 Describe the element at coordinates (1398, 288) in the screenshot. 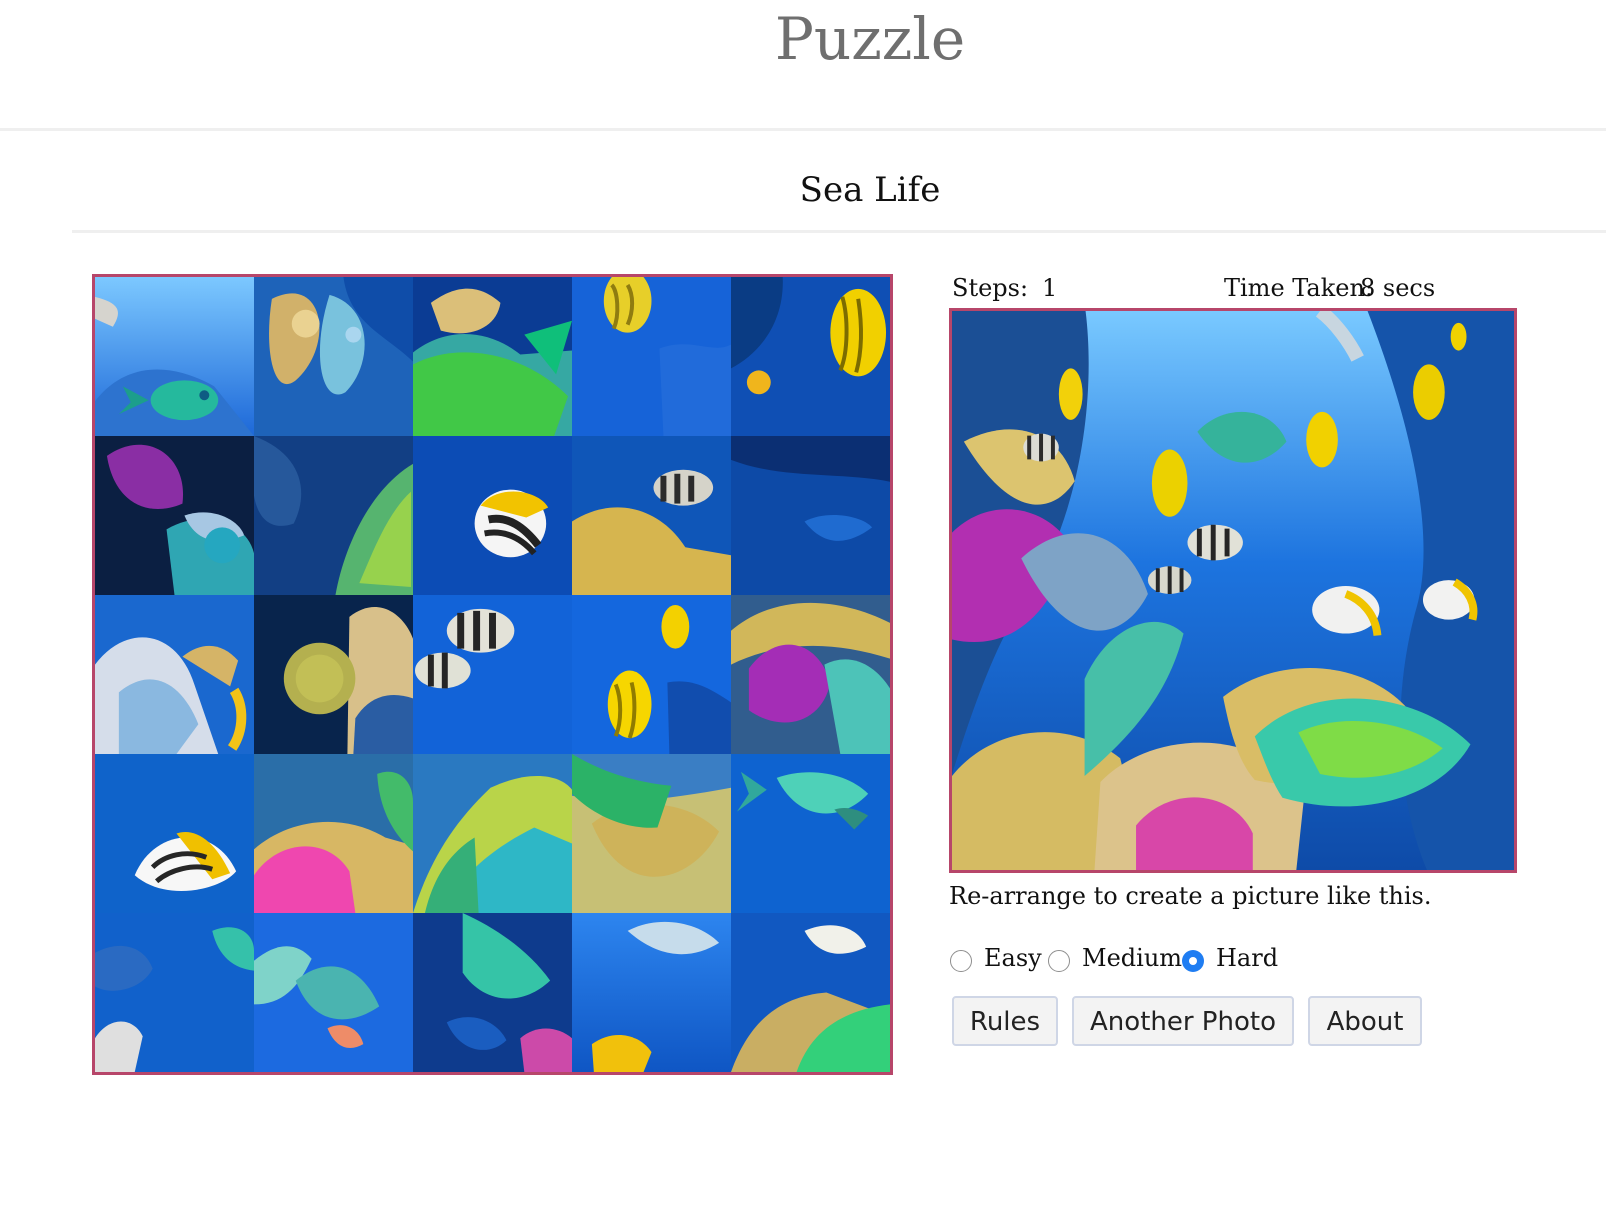

I see `time-value: 8 secs` at that location.